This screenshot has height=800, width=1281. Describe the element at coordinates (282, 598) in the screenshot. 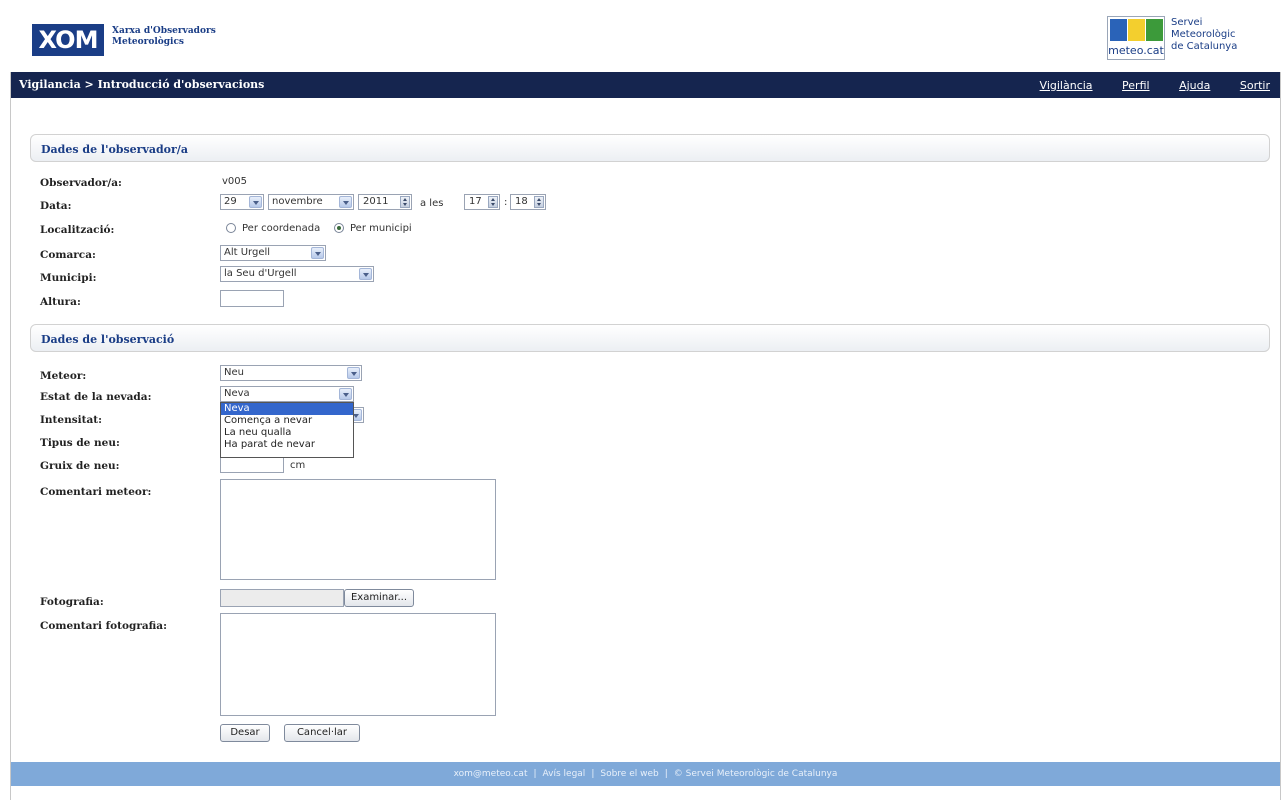

I see `photo-file-input` at that location.